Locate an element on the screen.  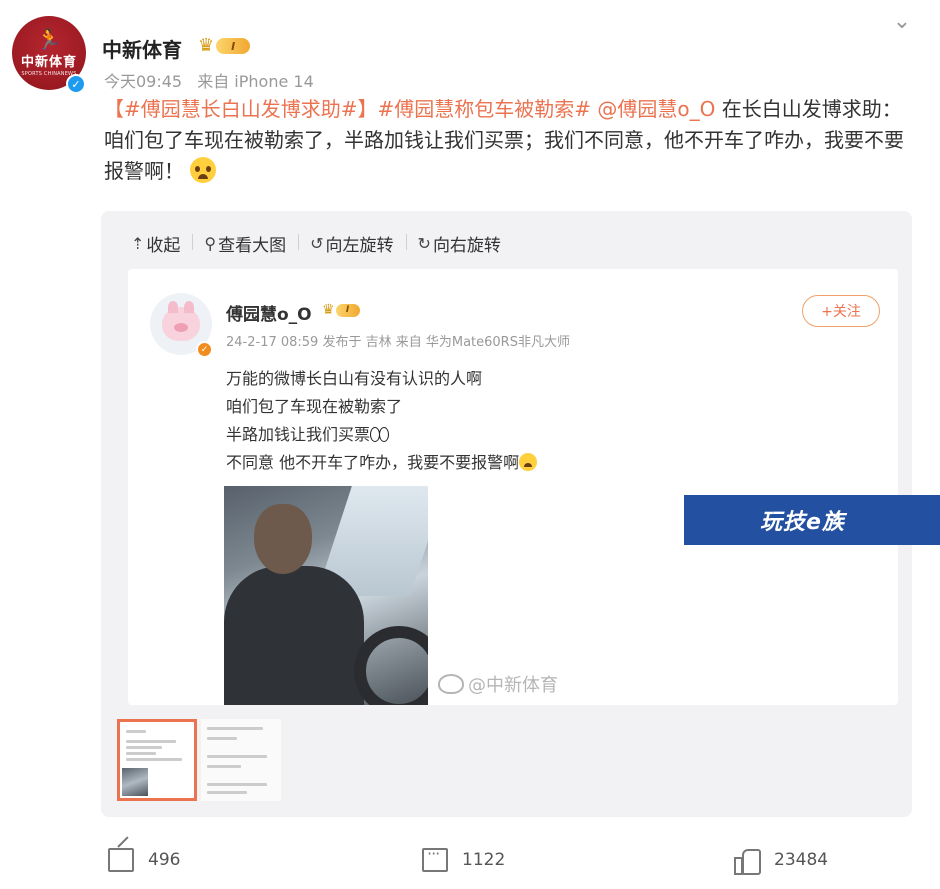
thumbs-up-icon is located at coordinates (747, 861).